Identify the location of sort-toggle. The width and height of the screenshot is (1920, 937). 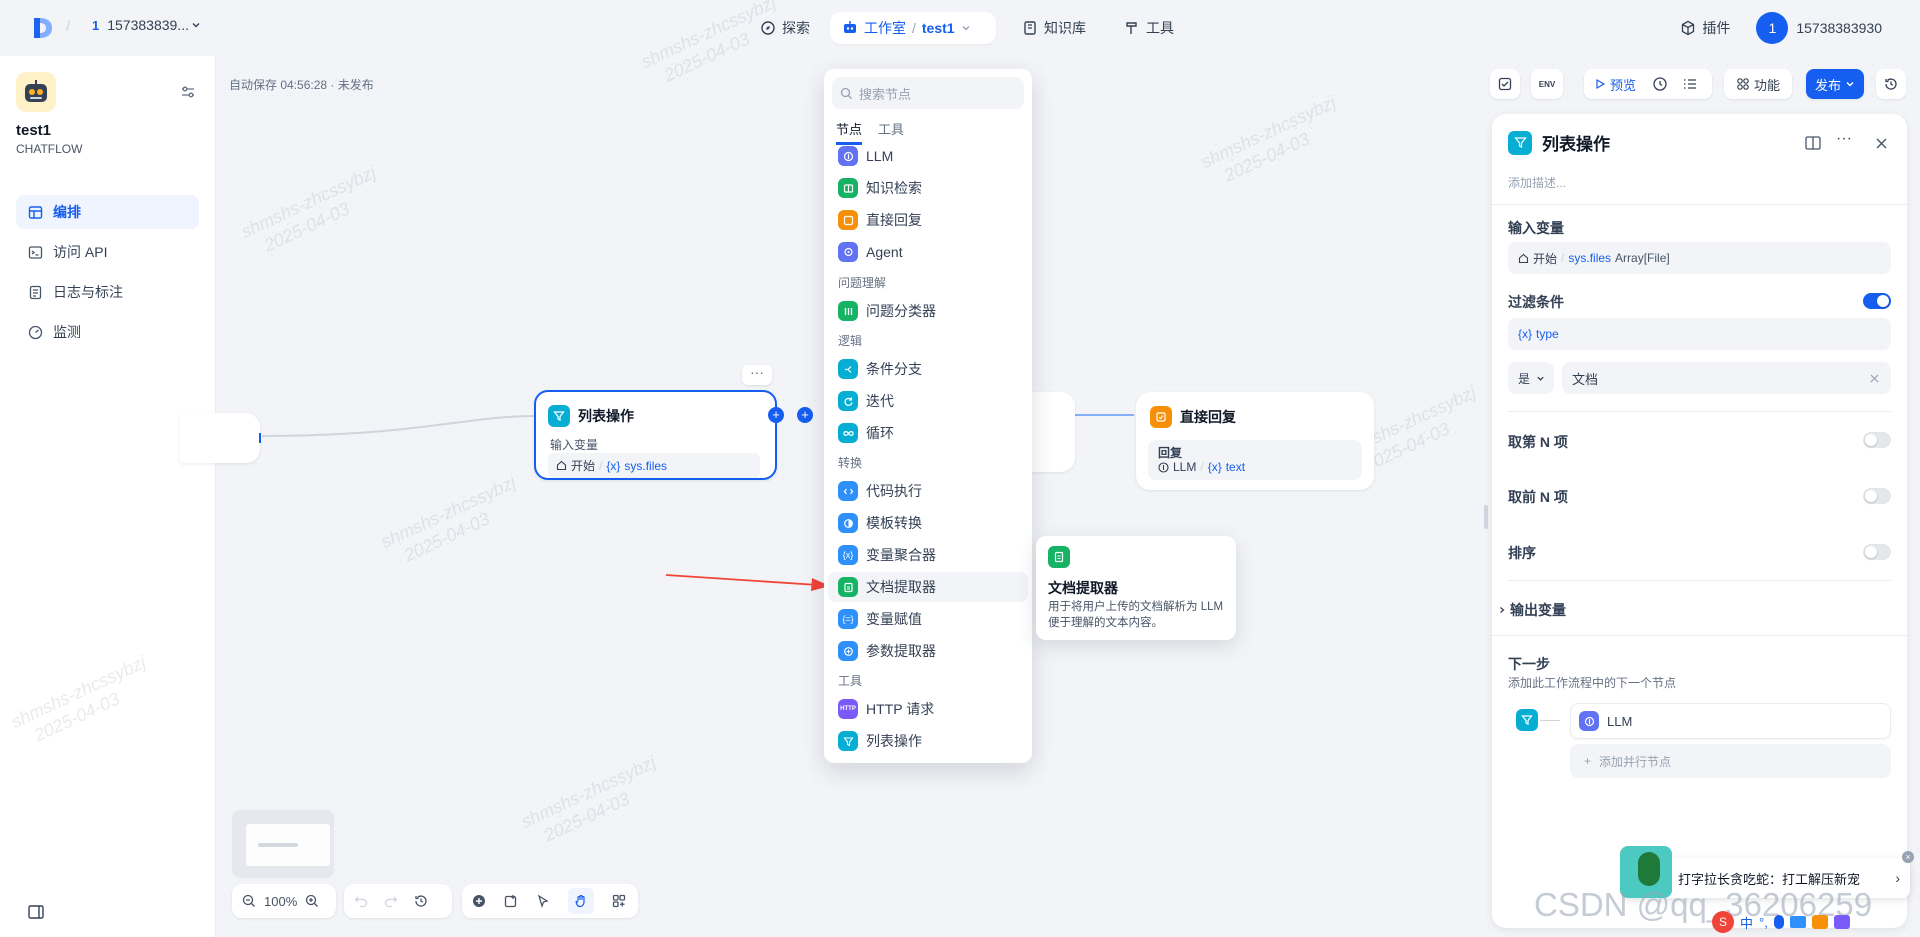
(1877, 552).